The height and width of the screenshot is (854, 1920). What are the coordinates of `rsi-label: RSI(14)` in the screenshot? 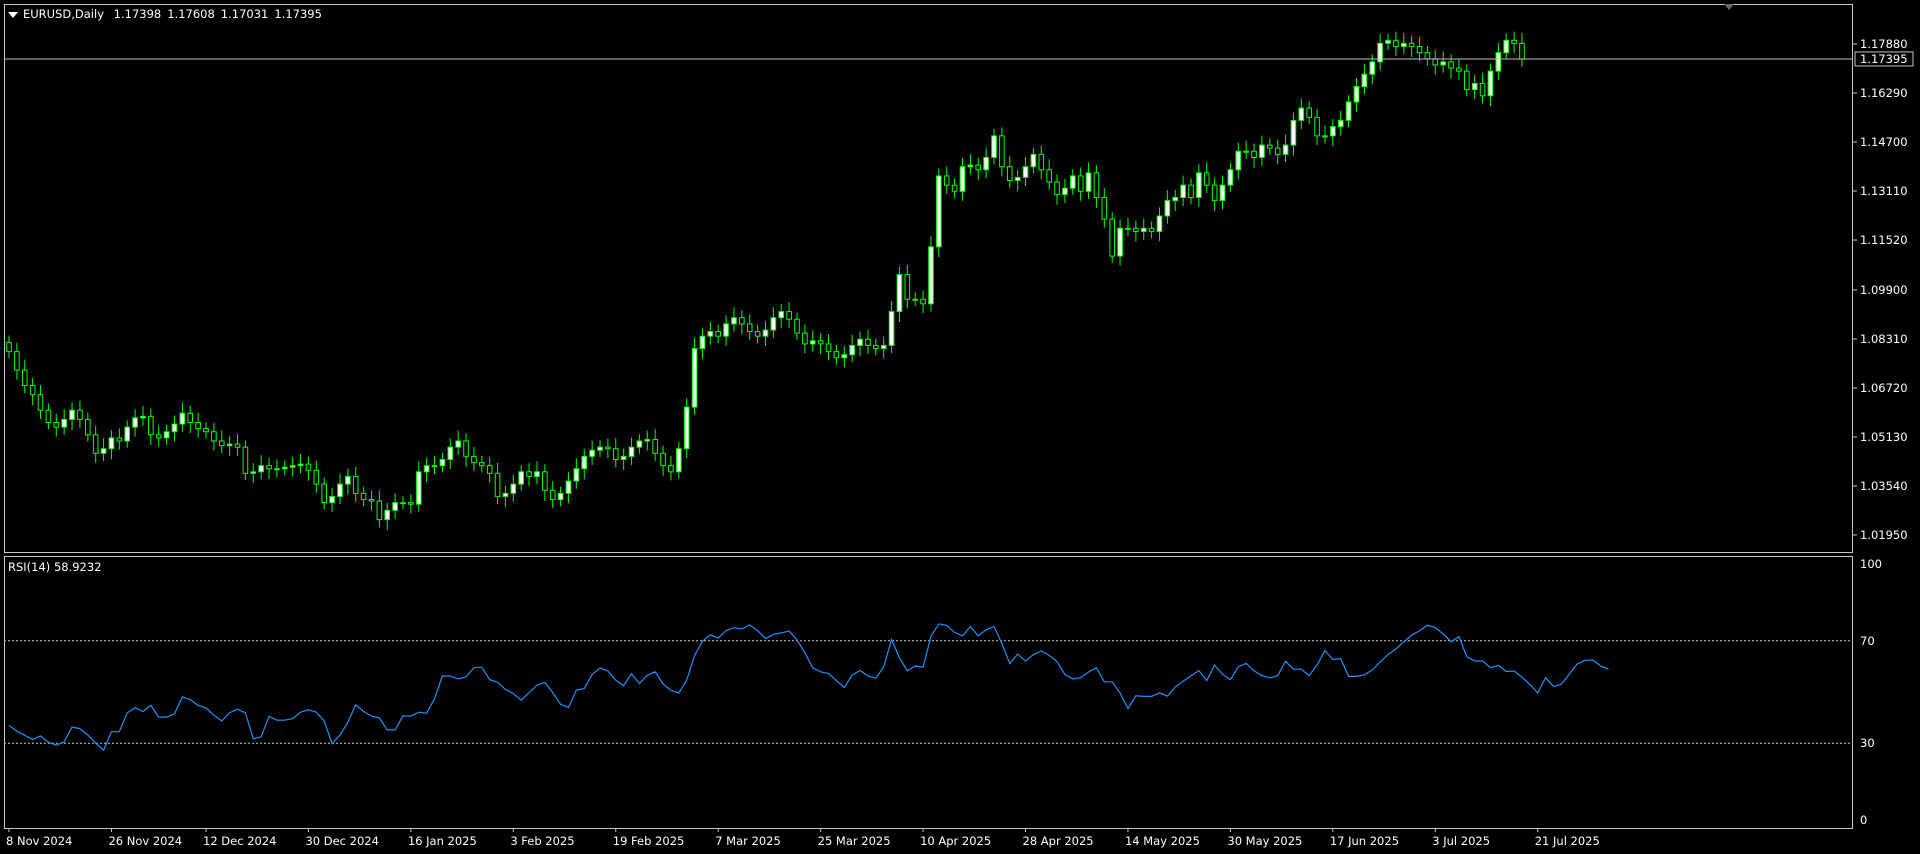 It's located at (29, 567).